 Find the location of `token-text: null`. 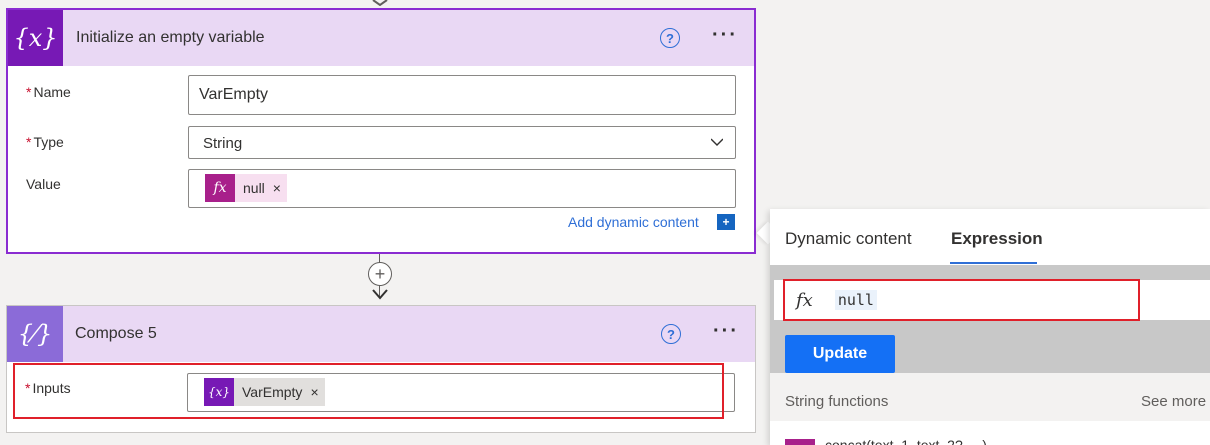

token-text: null is located at coordinates (254, 188).